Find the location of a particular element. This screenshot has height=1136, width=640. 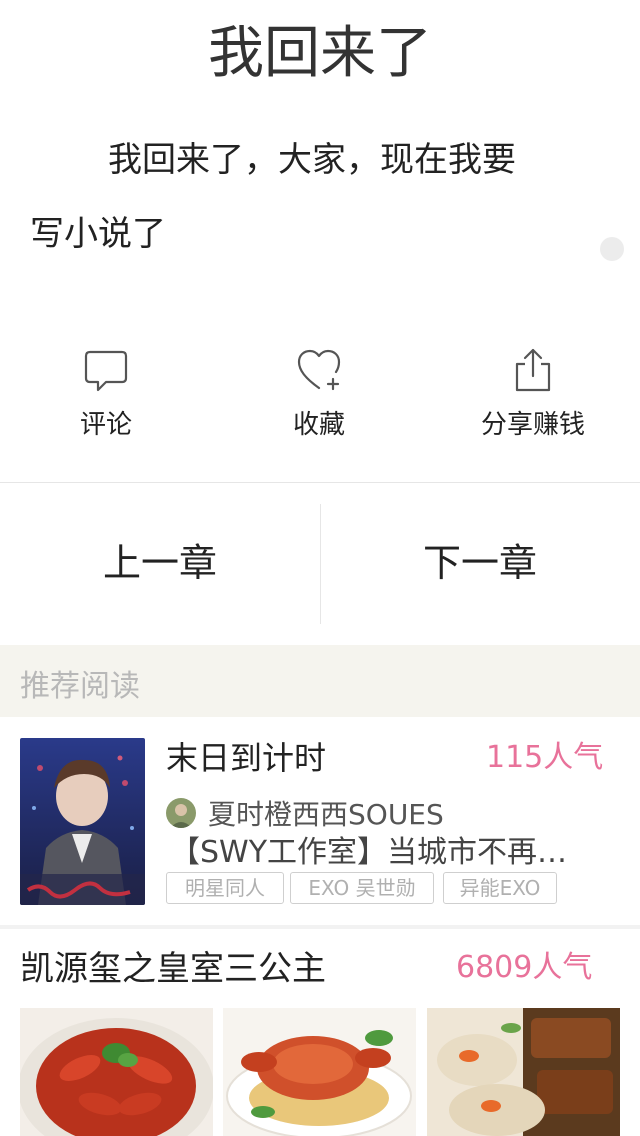

popularity-count: 6809人气 is located at coordinates (524, 967).